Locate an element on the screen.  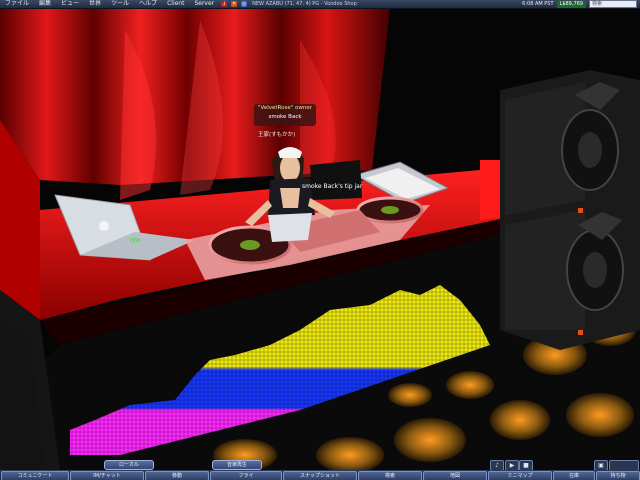
toolbar-move: 移動 is located at coordinates (177, 475).